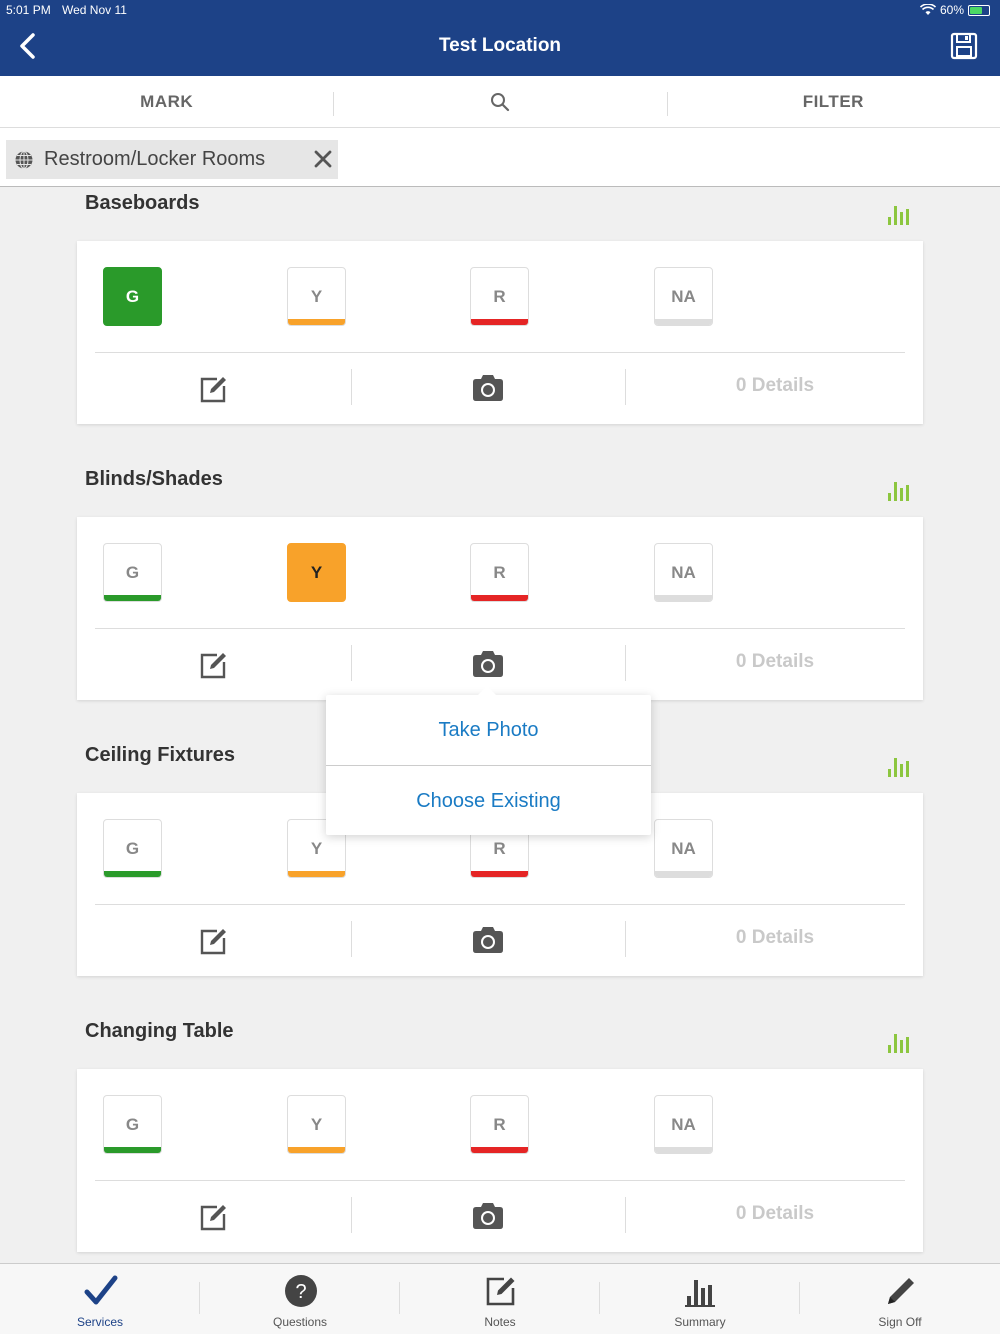  Describe the element at coordinates (979, 10) in the screenshot. I see `battery-icon` at that location.